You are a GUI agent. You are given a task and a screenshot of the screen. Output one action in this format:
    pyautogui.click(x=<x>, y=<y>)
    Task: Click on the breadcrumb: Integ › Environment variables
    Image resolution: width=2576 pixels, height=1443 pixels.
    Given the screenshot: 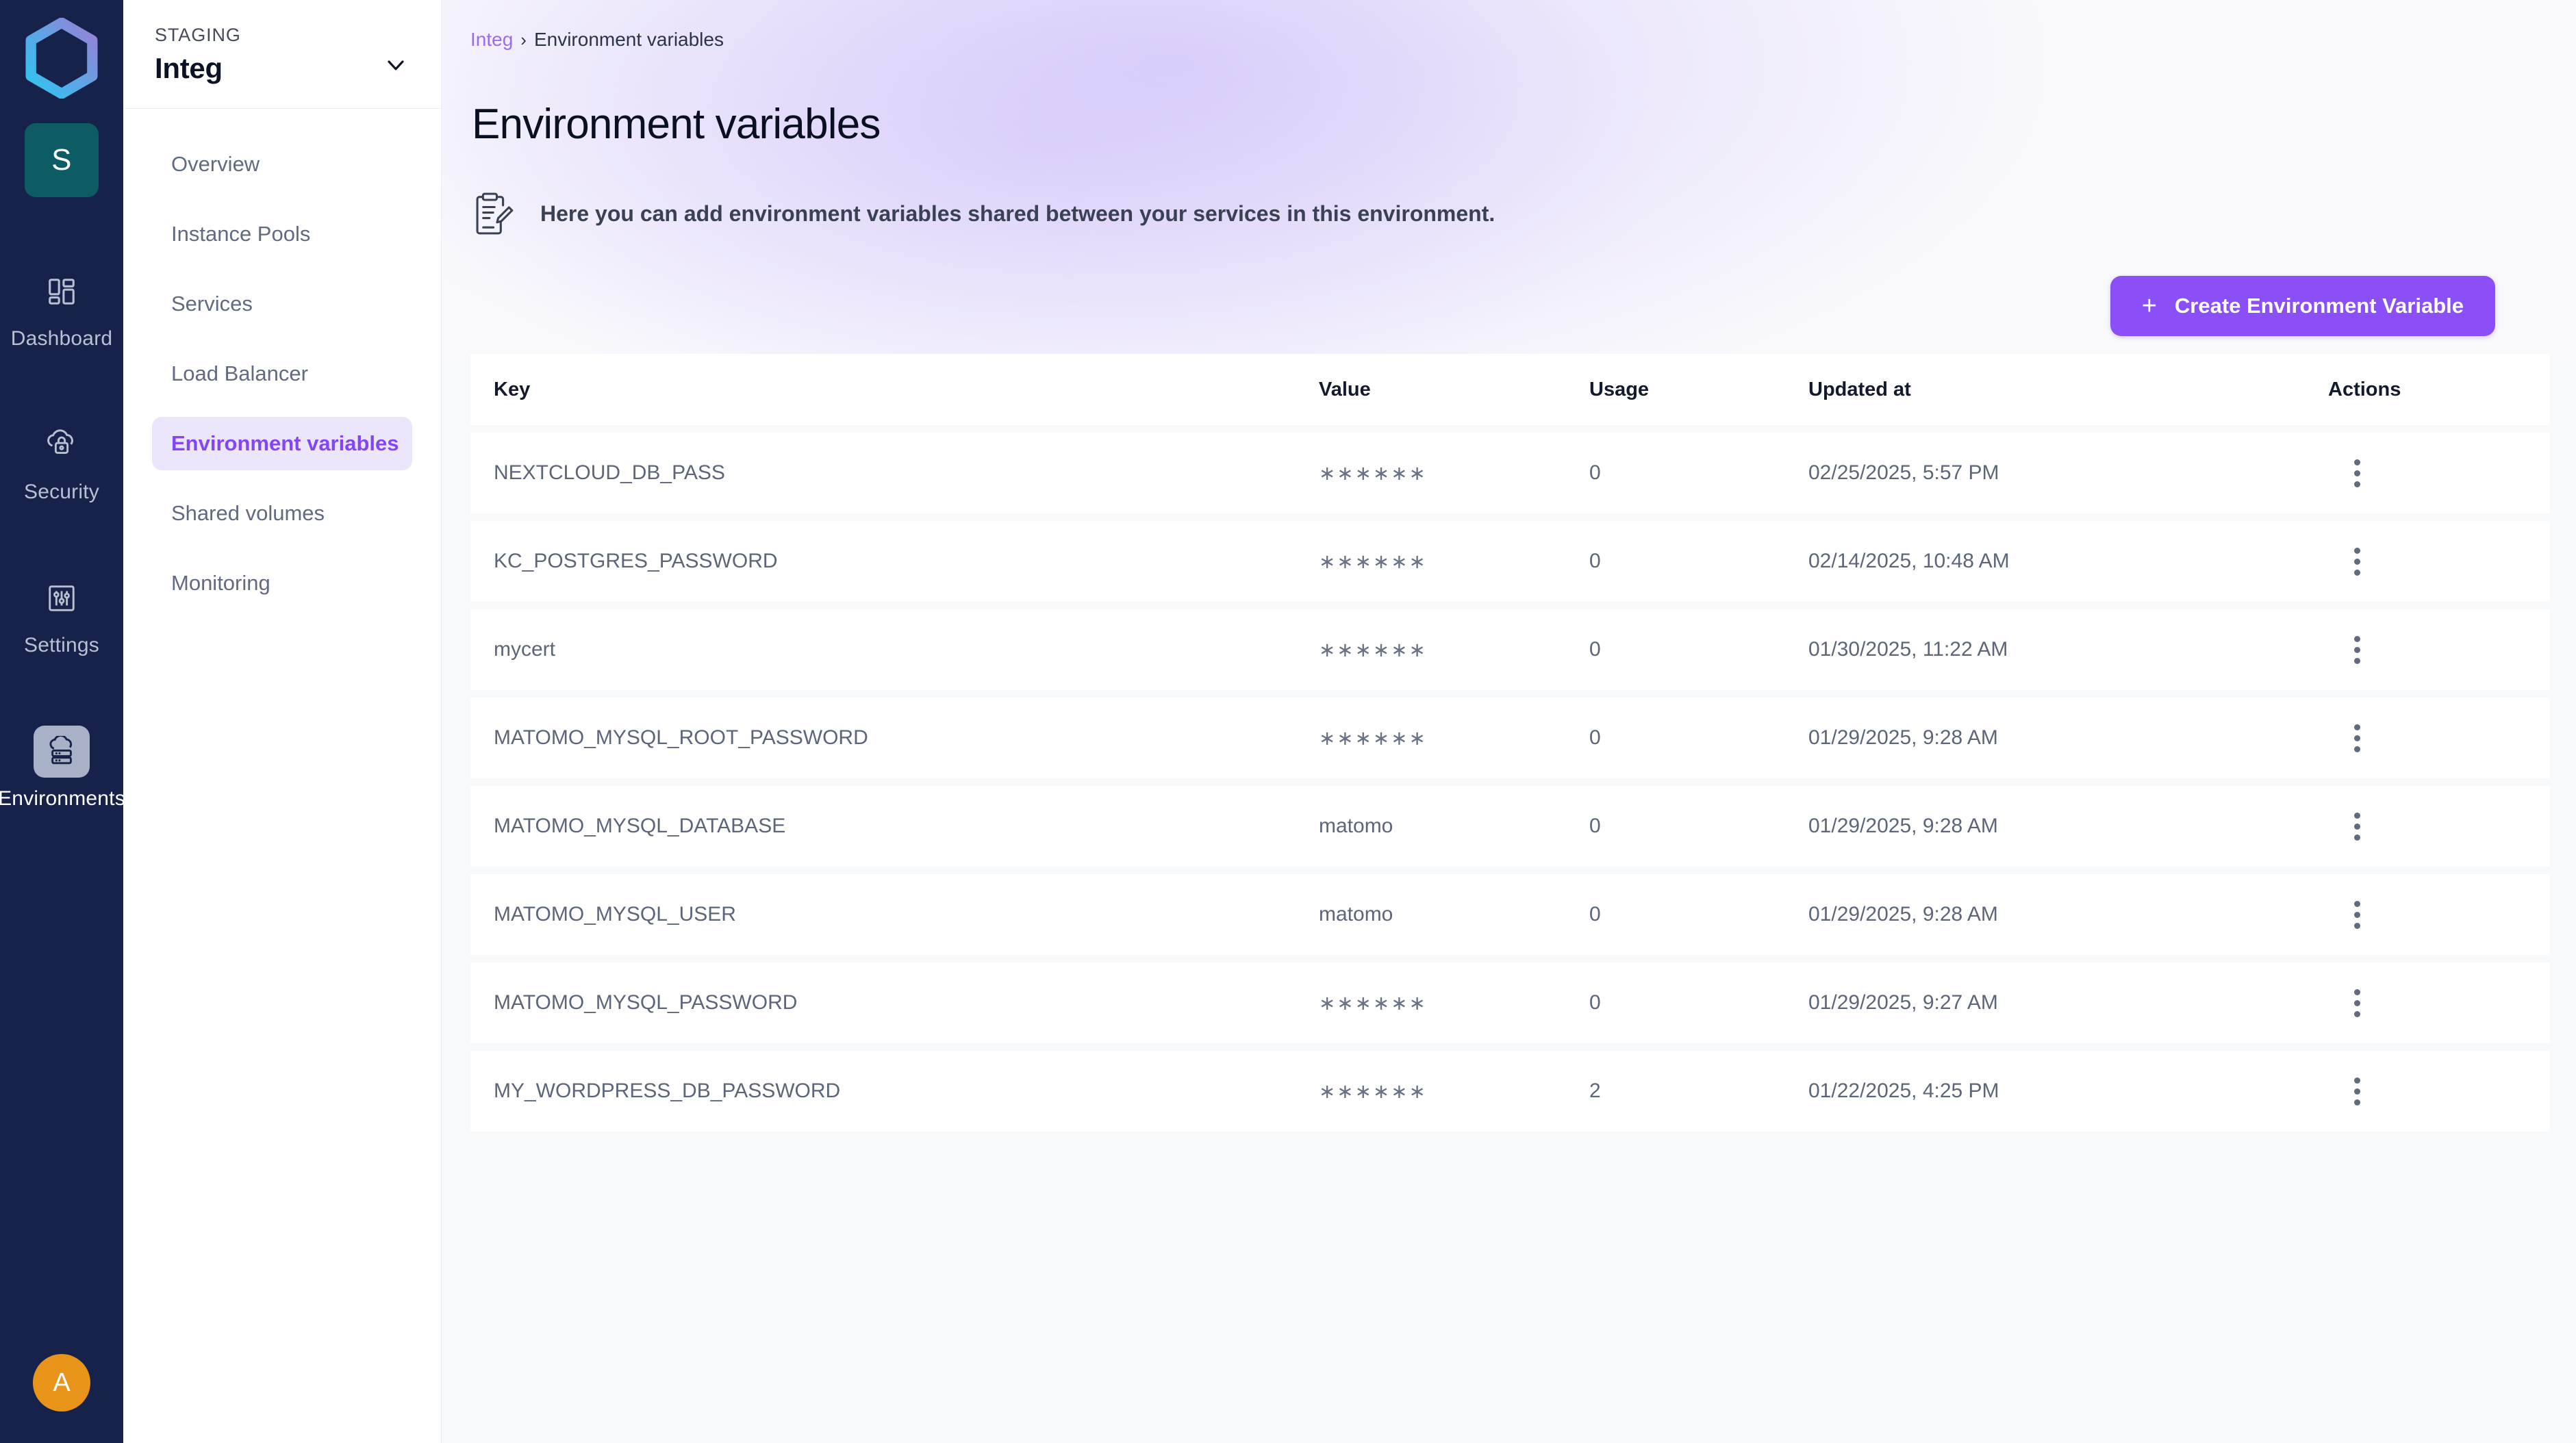 What is the action you would take?
    pyautogui.click(x=1496, y=40)
    